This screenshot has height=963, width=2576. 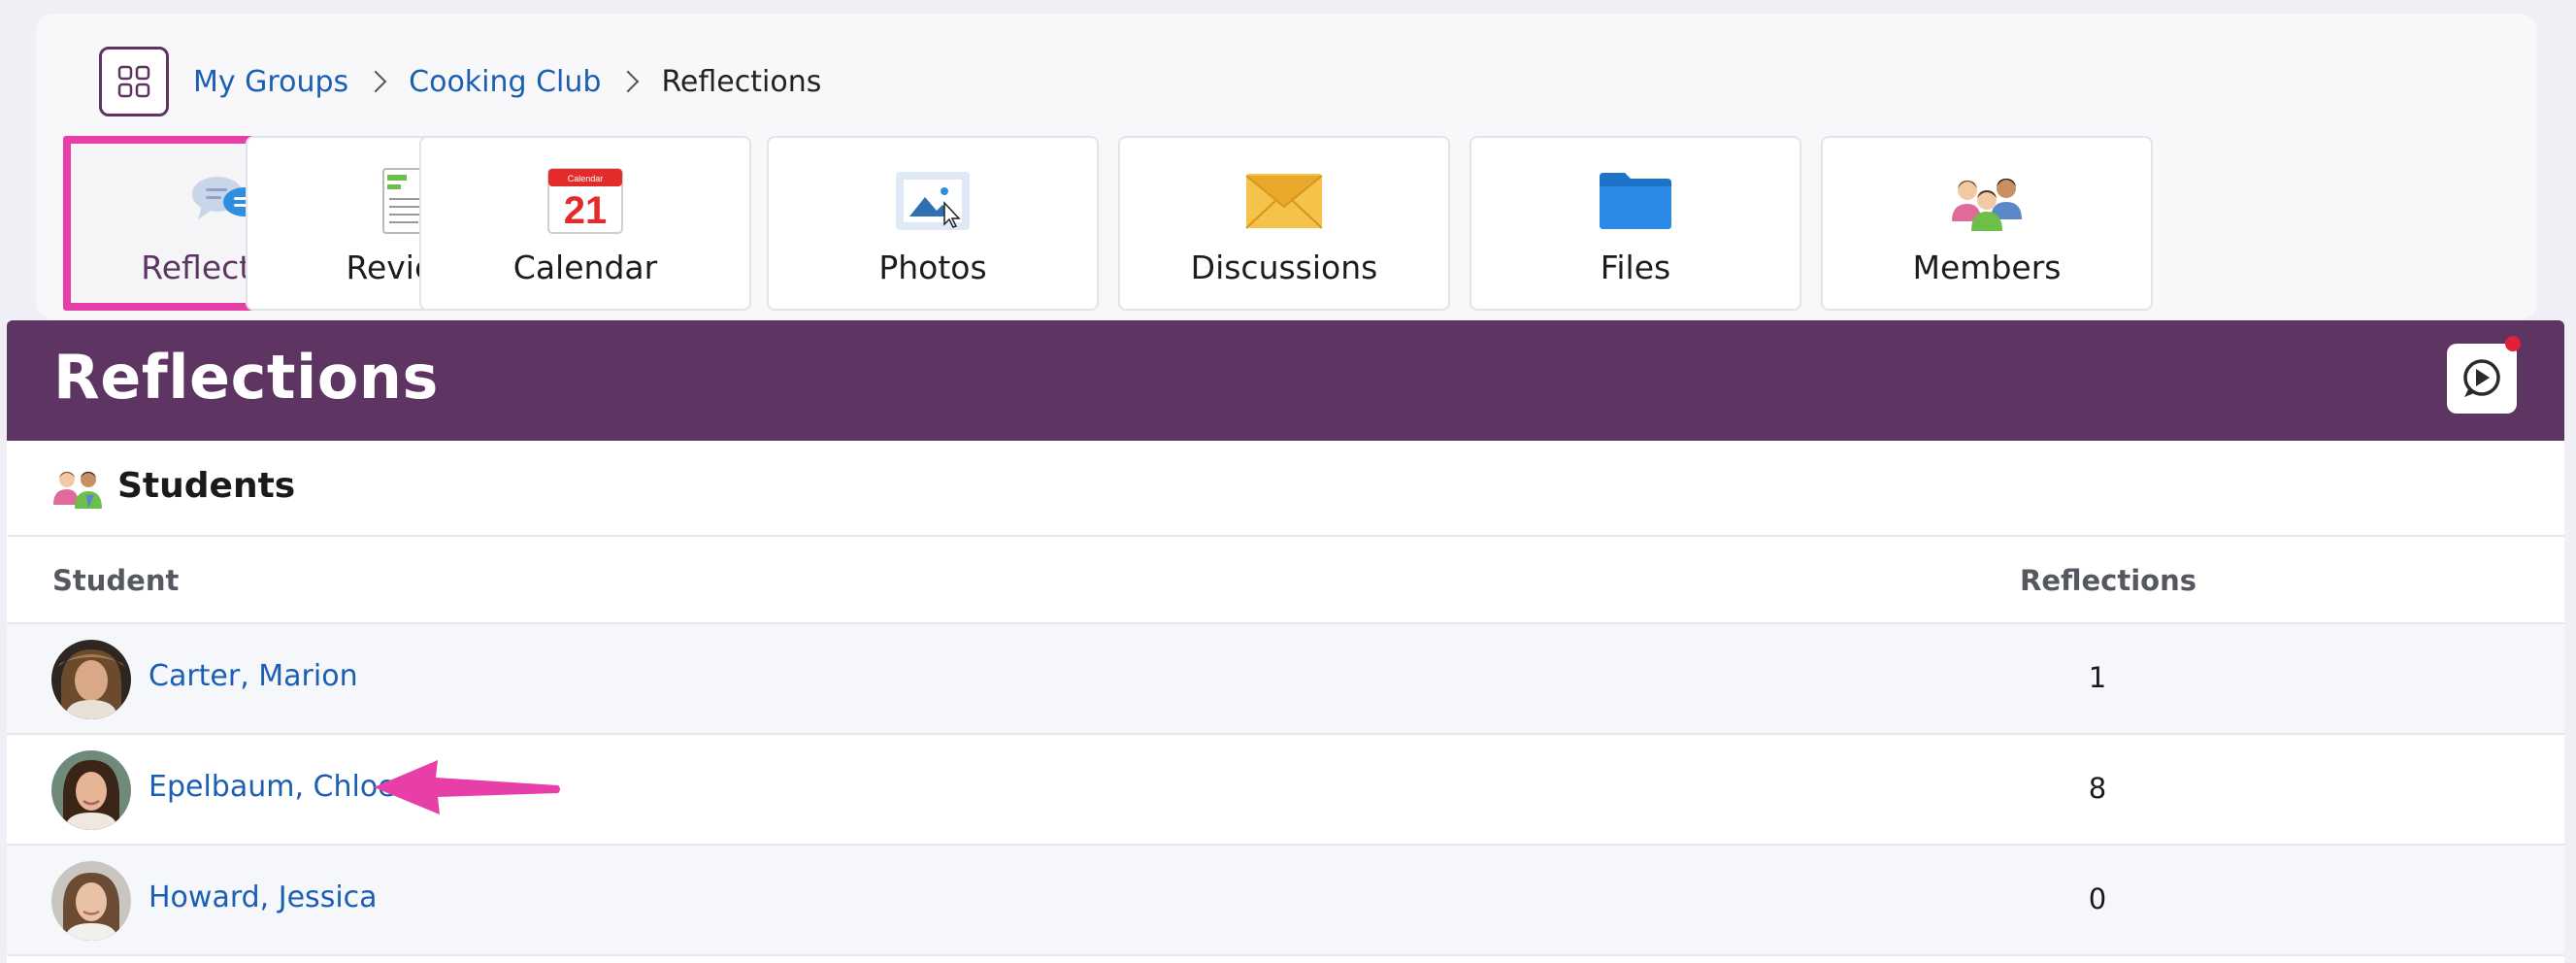 I want to click on tile-calendar: Calendar 21 Calendar, so click(x=585, y=224).